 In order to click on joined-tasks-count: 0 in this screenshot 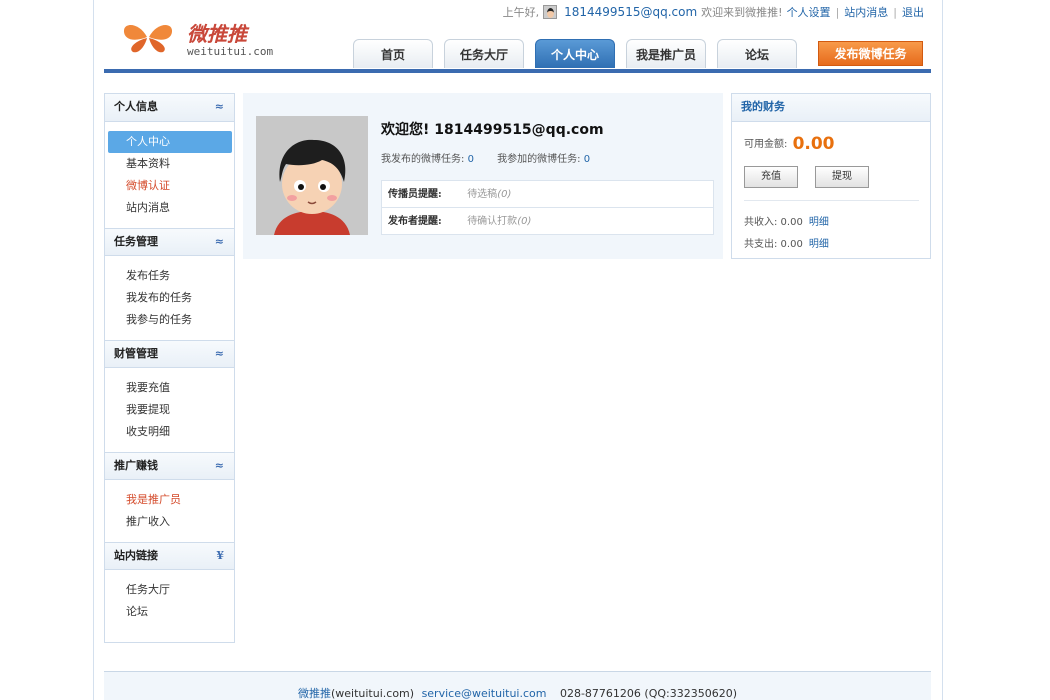, I will do `click(587, 159)`.